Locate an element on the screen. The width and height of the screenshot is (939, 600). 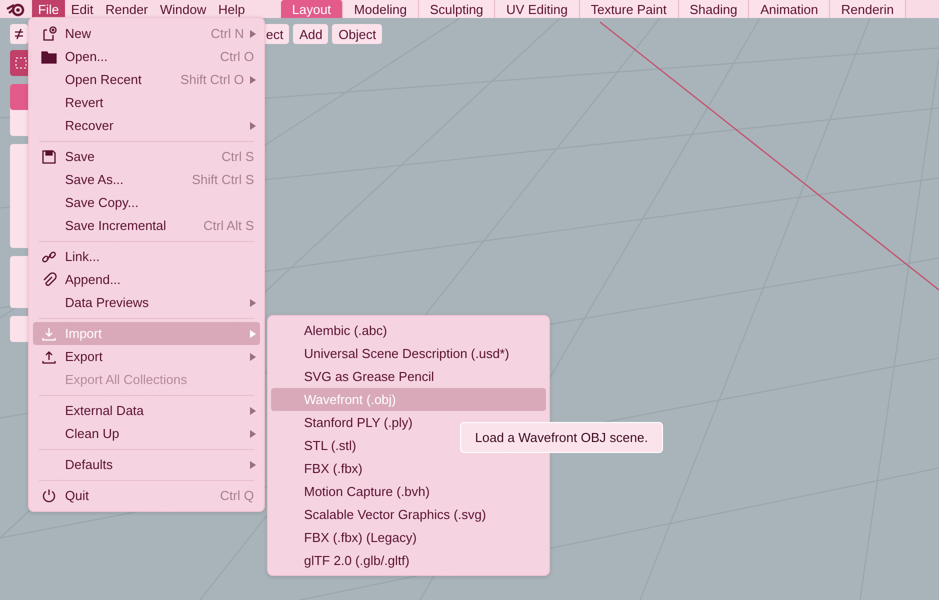
new-file-icon is located at coordinates (49, 34).